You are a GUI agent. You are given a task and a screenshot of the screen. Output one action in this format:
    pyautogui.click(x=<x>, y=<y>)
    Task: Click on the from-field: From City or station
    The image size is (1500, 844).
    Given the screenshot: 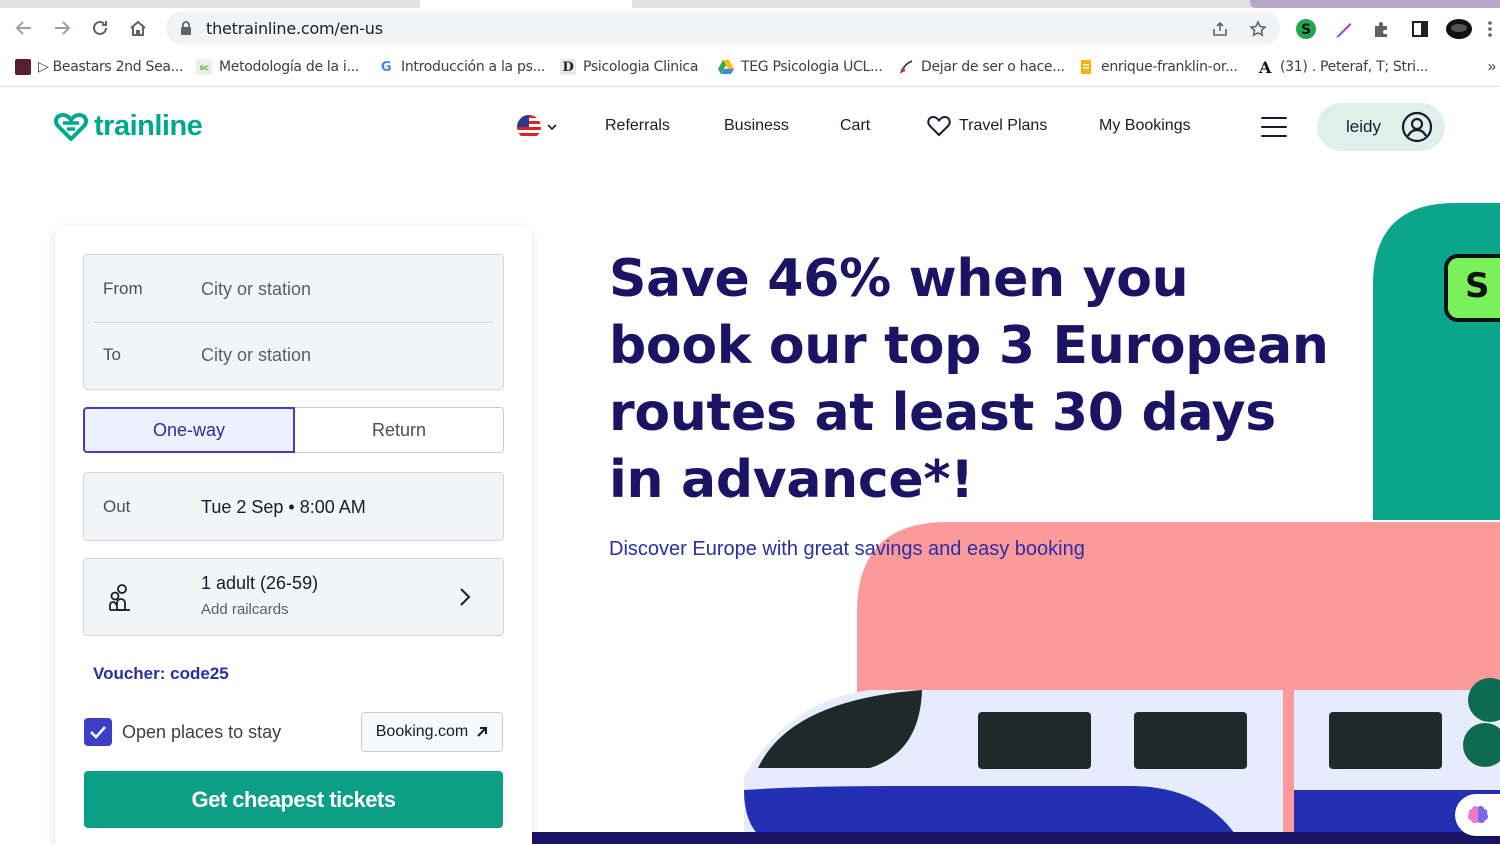 What is the action you would take?
    pyautogui.click(x=293, y=288)
    